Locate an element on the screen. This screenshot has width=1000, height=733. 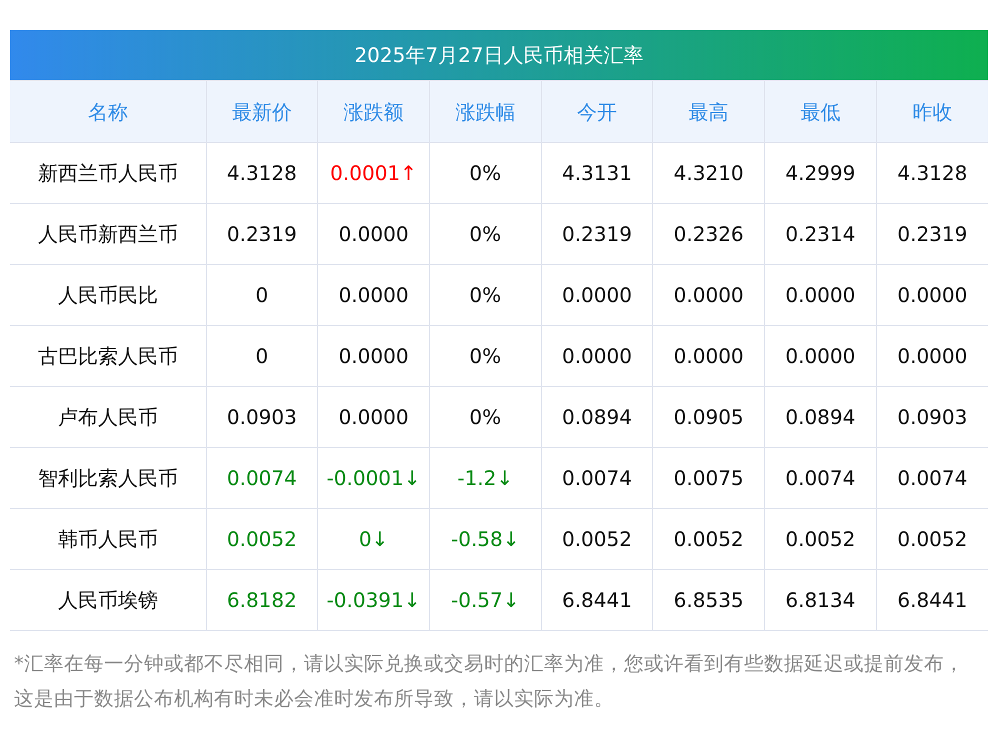
table-cell: 6.8535 is located at coordinates (708, 600).